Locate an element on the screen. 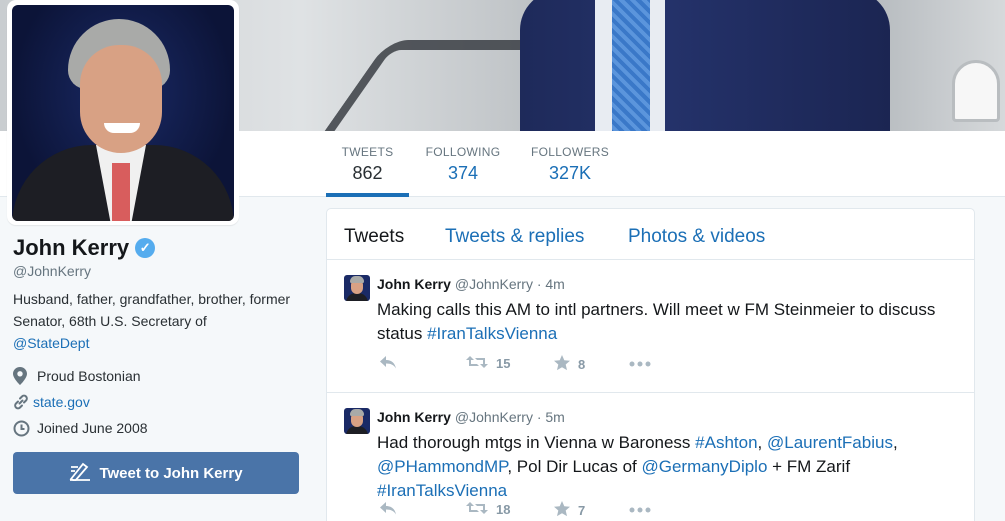 This screenshot has height=521, width=1005. verified-badge-icon: ✓ is located at coordinates (145, 248).